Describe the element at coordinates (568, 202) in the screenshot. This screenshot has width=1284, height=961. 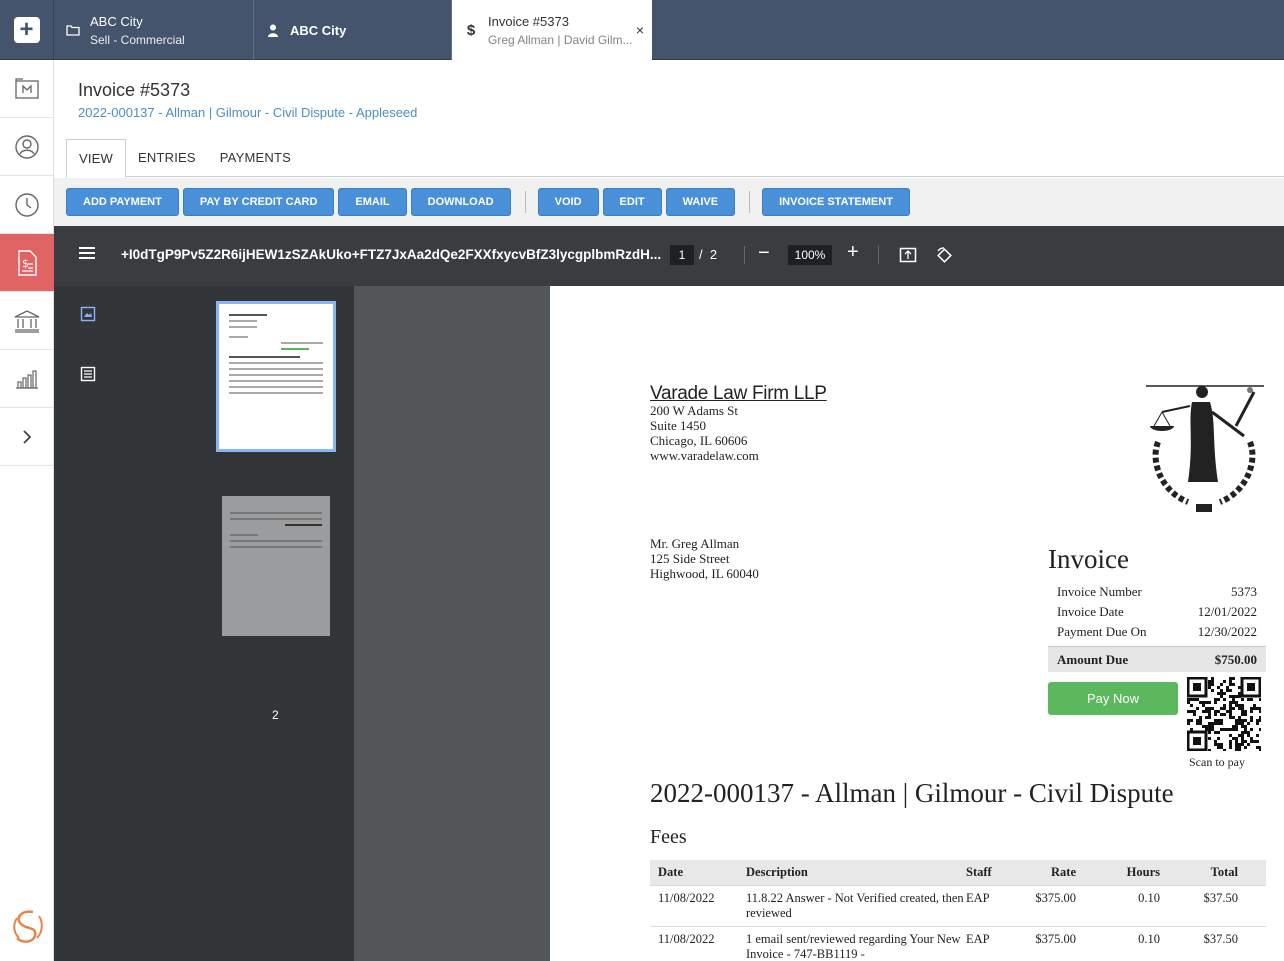
I see `void-button: VOID` at that location.